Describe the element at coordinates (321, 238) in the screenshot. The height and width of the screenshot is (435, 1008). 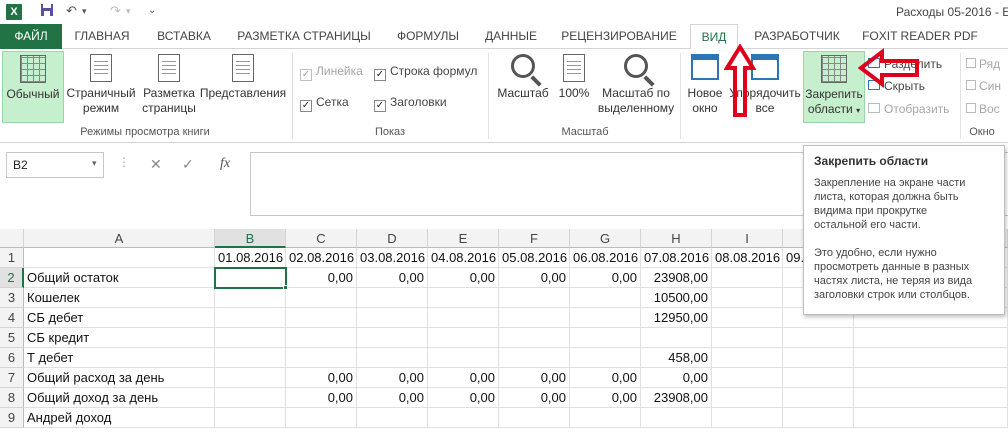
I see `column-header: C` at that location.